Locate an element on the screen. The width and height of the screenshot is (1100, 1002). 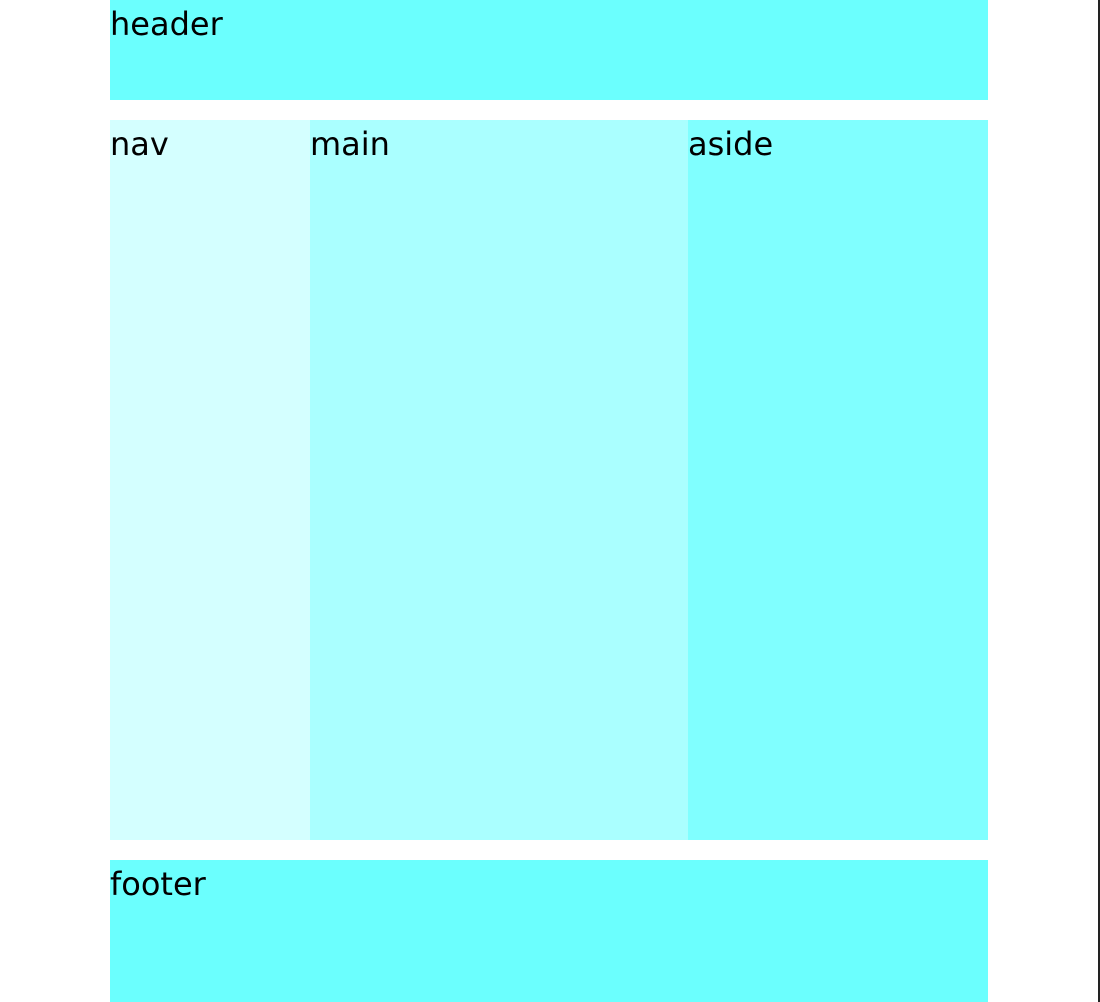
nav-label: nav is located at coordinates (139, 144).